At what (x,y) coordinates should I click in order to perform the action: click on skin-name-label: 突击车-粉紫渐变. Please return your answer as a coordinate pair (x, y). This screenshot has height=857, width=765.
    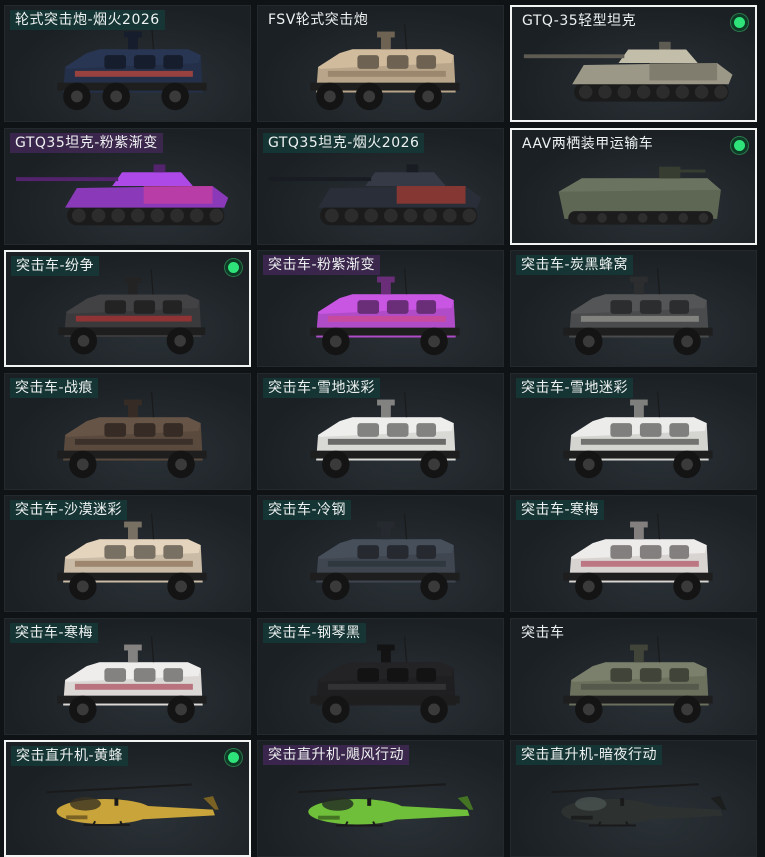
    Looking at the image, I should click on (322, 265).